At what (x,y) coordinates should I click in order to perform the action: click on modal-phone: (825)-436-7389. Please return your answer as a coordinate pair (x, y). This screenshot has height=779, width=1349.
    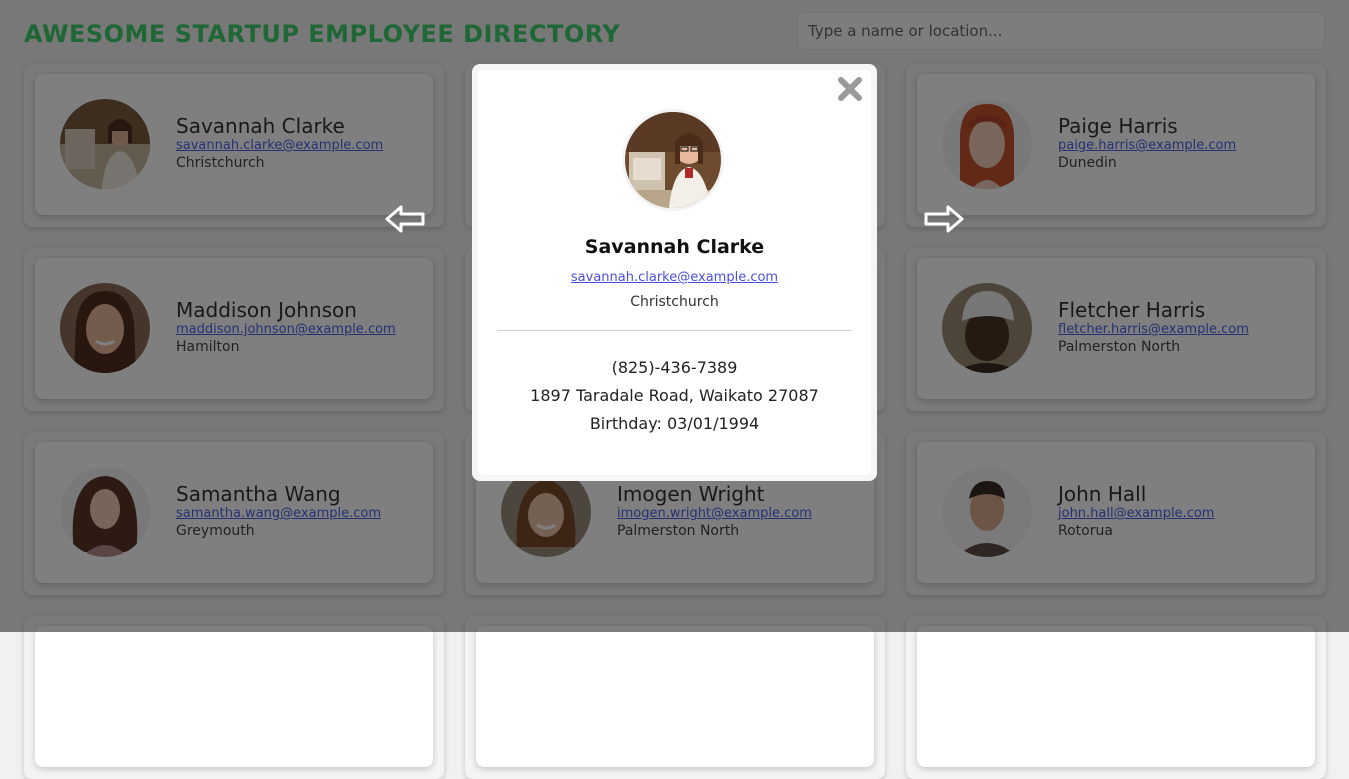
    Looking at the image, I should click on (674, 367).